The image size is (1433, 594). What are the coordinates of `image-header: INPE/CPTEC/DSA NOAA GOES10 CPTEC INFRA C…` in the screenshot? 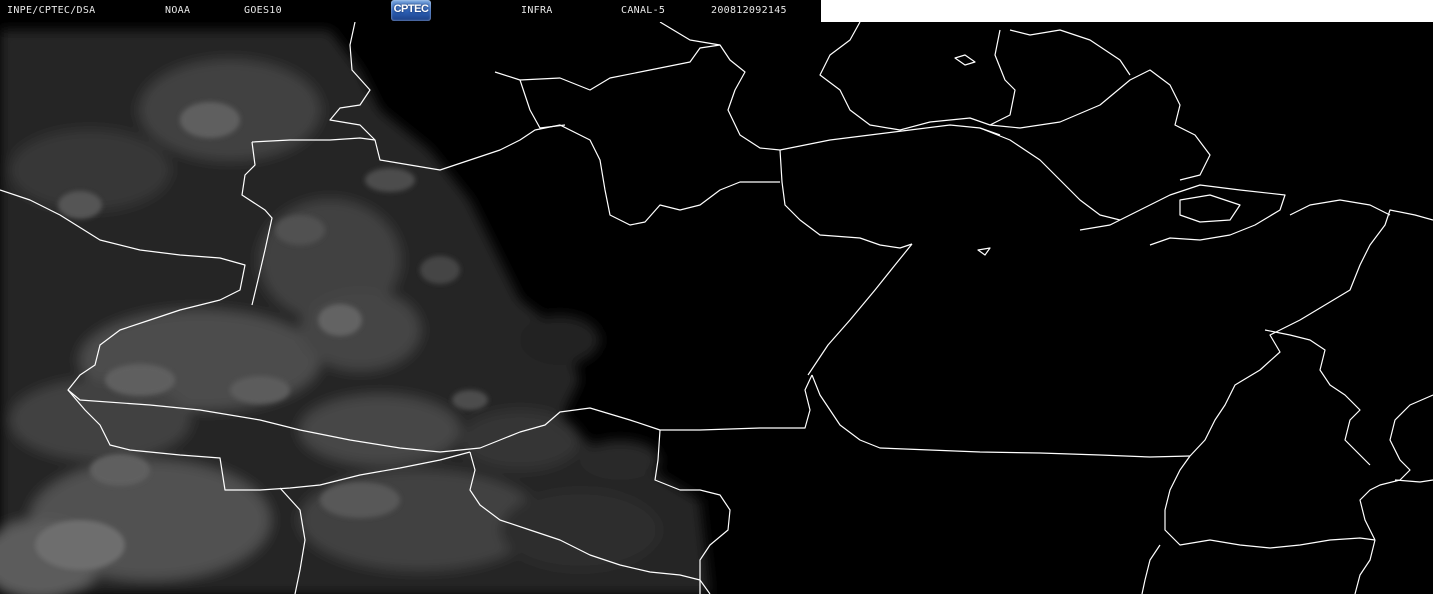 It's located at (716, 11).